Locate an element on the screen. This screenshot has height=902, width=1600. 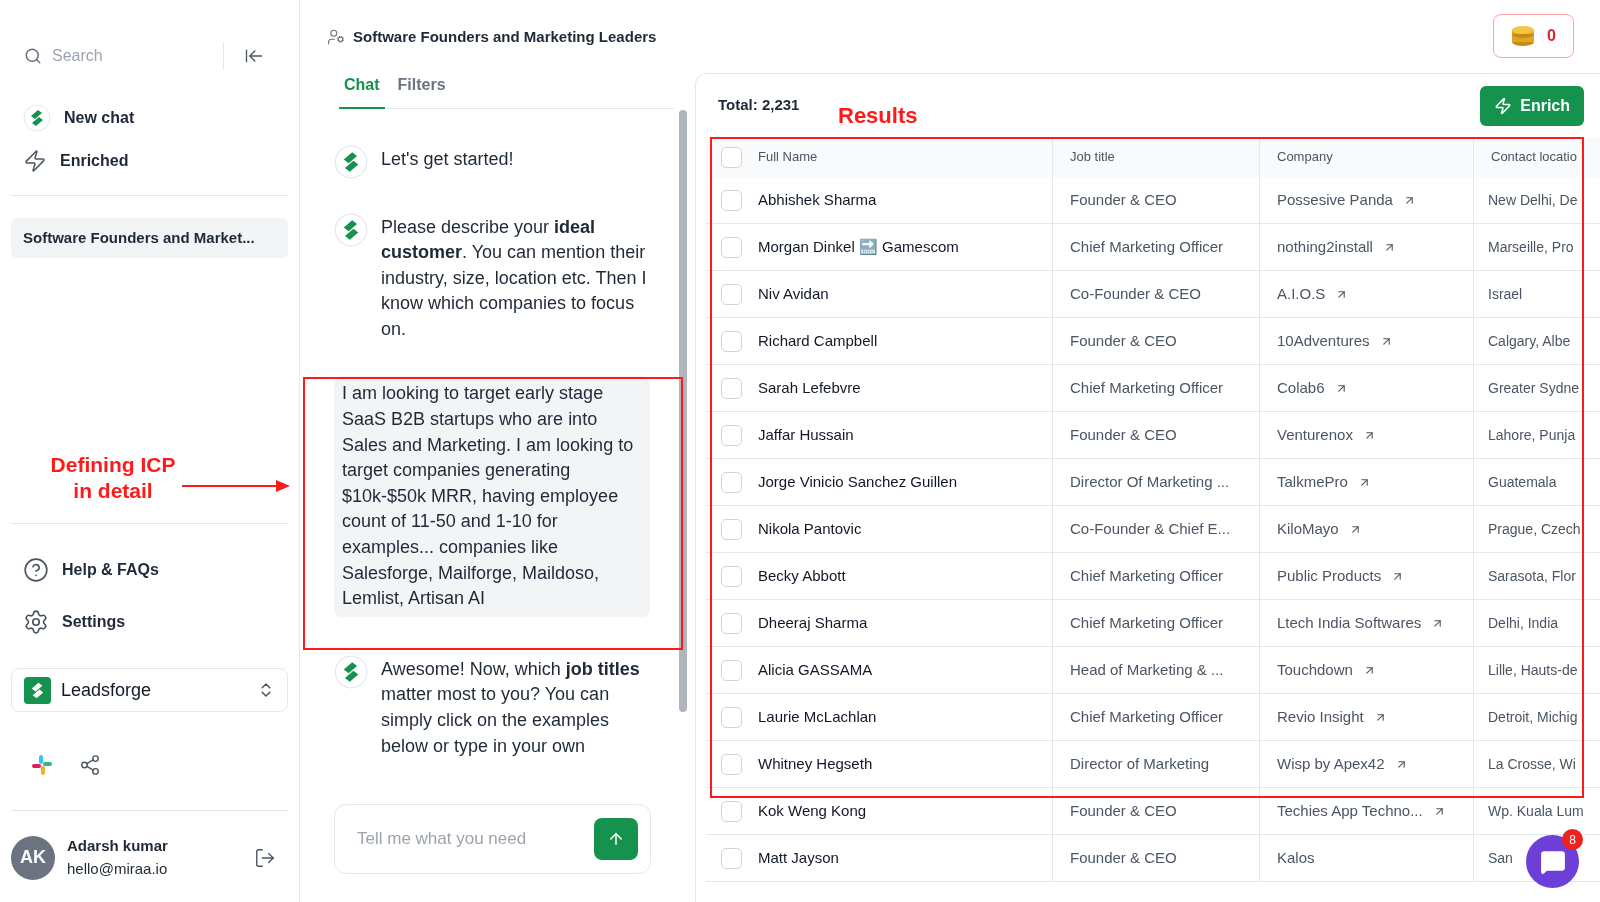
table-cell-text: Wisp by Apex42 is located at coordinates (1331, 763).